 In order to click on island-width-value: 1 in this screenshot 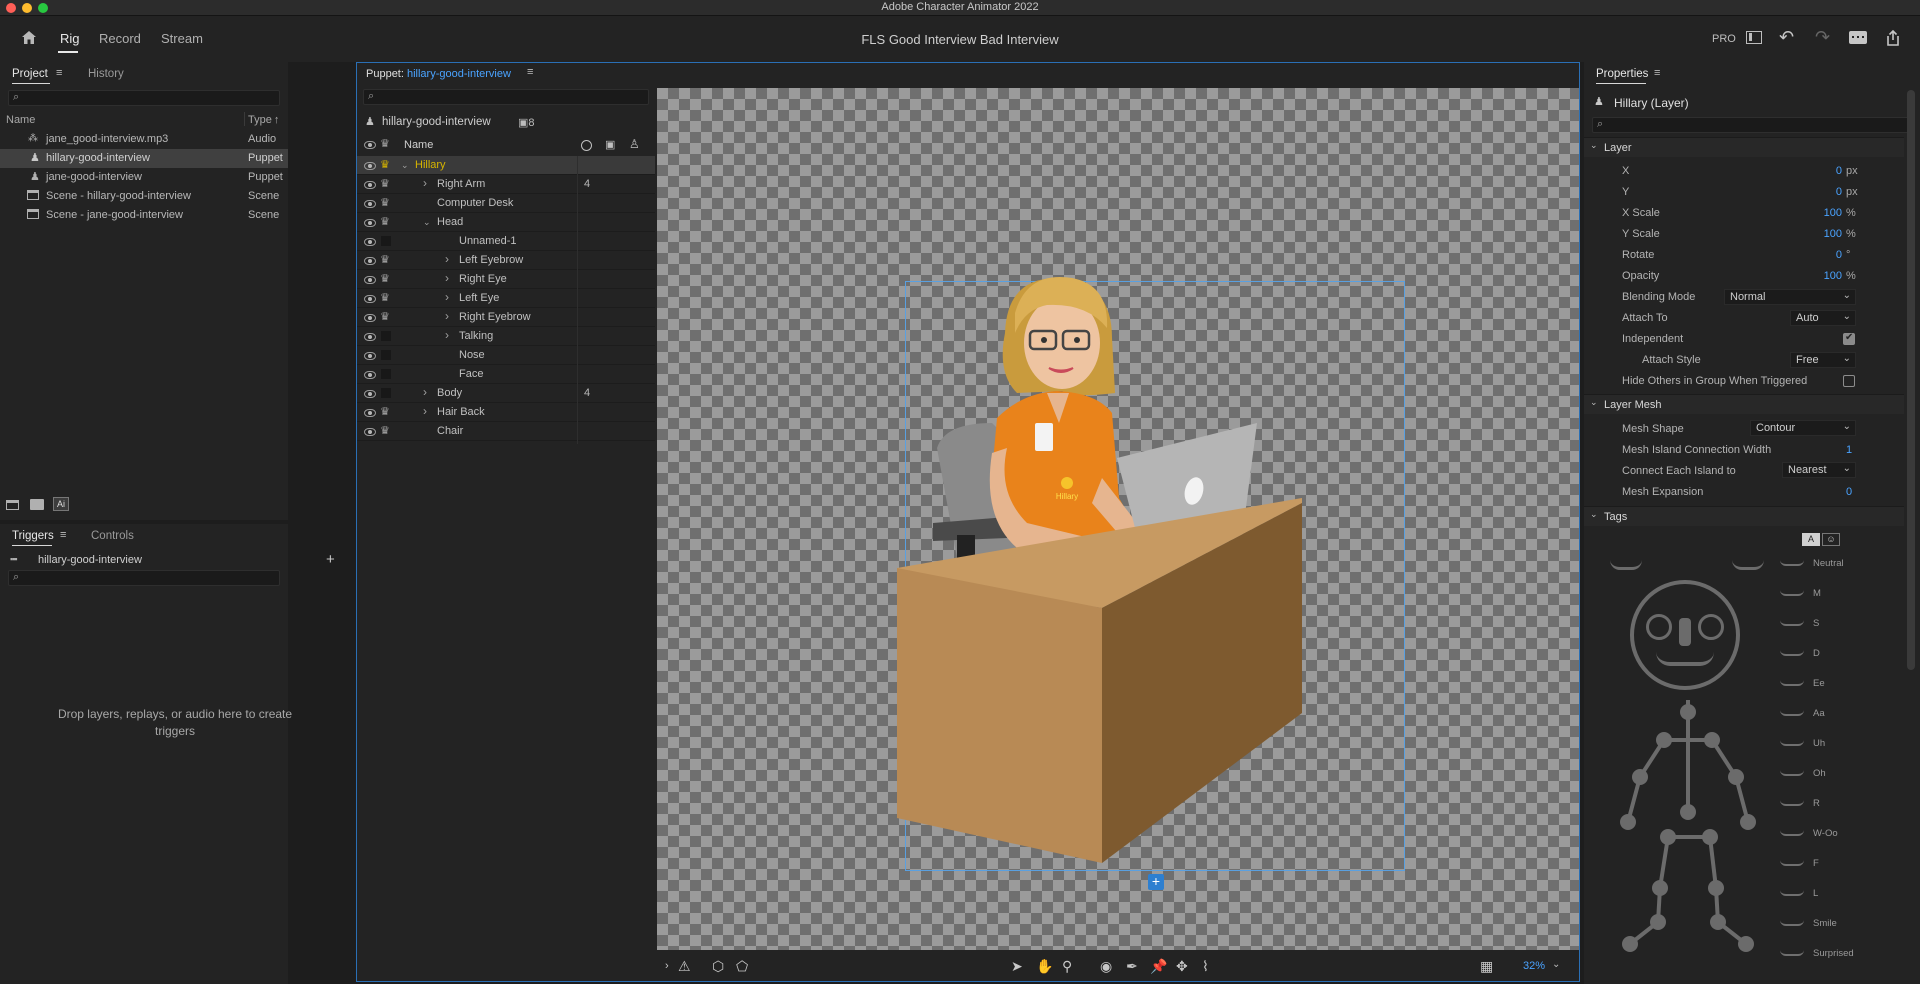, I will do `click(1849, 450)`.